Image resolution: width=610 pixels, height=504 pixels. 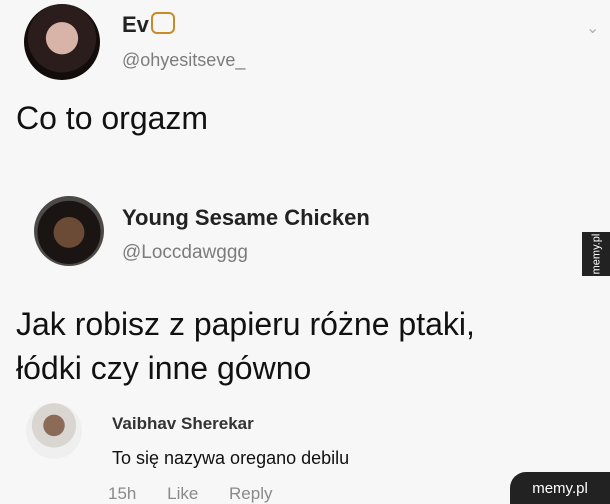 What do you see at coordinates (246, 218) in the screenshot?
I see `display-name: Young Sesame Chicken` at bounding box center [246, 218].